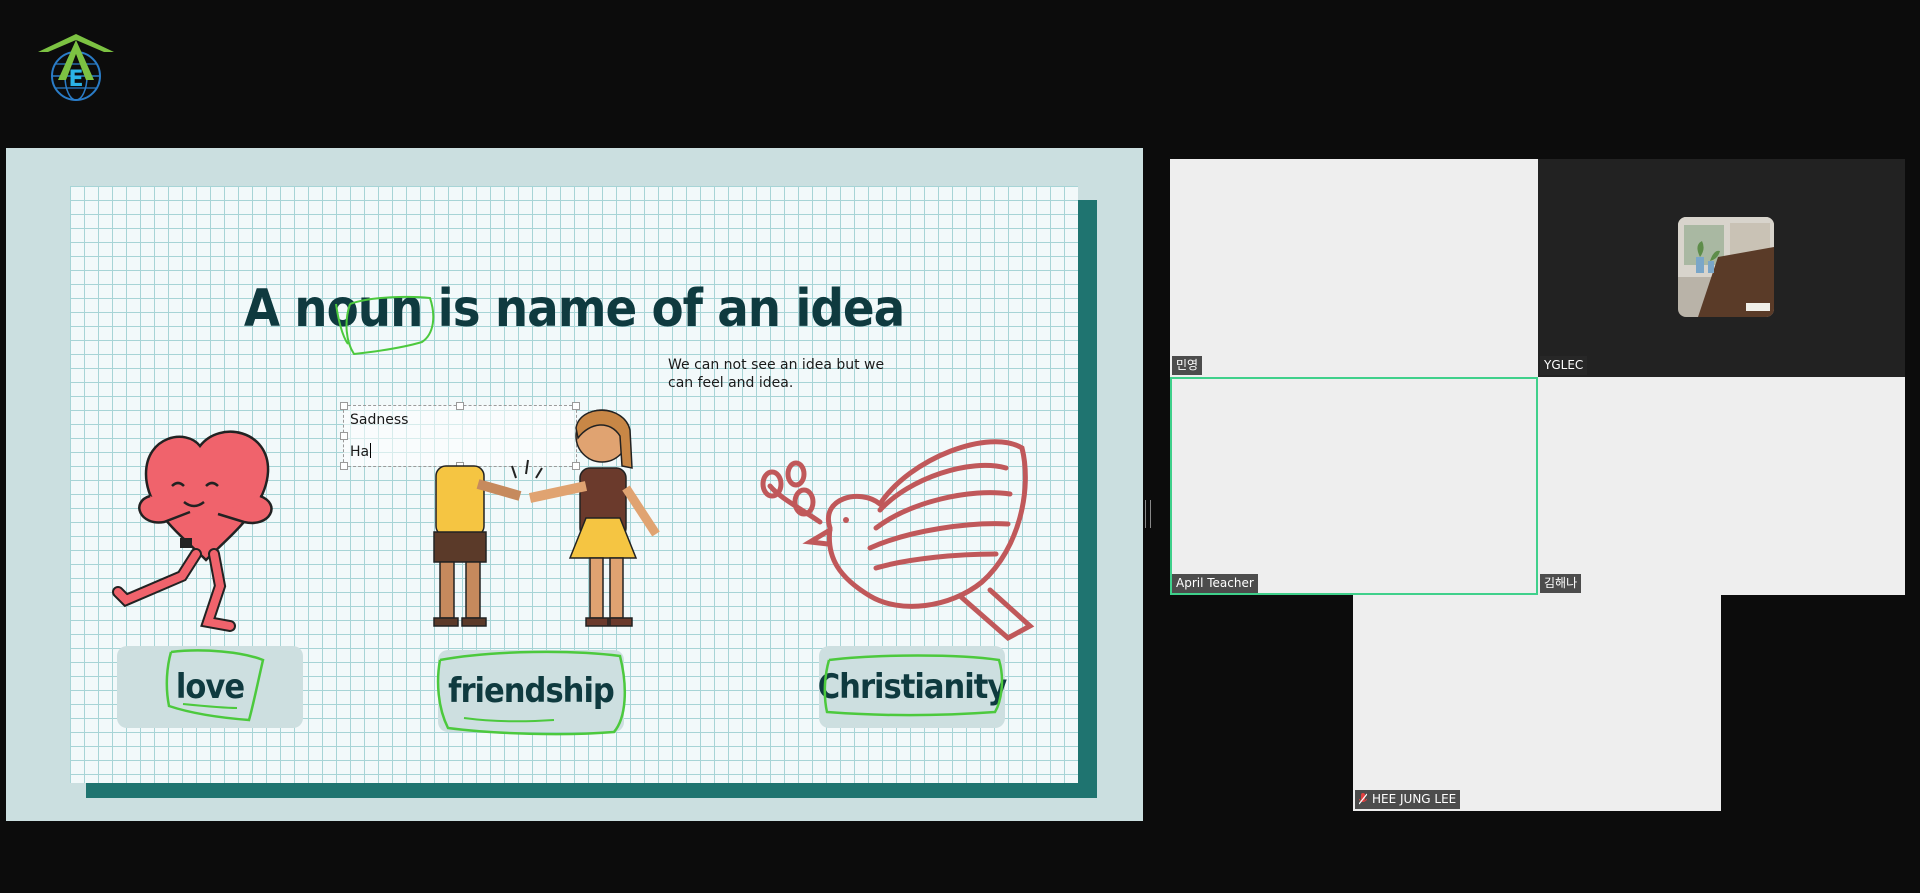  Describe the element at coordinates (1363, 799) in the screenshot. I see `mic-muted-icon` at that location.